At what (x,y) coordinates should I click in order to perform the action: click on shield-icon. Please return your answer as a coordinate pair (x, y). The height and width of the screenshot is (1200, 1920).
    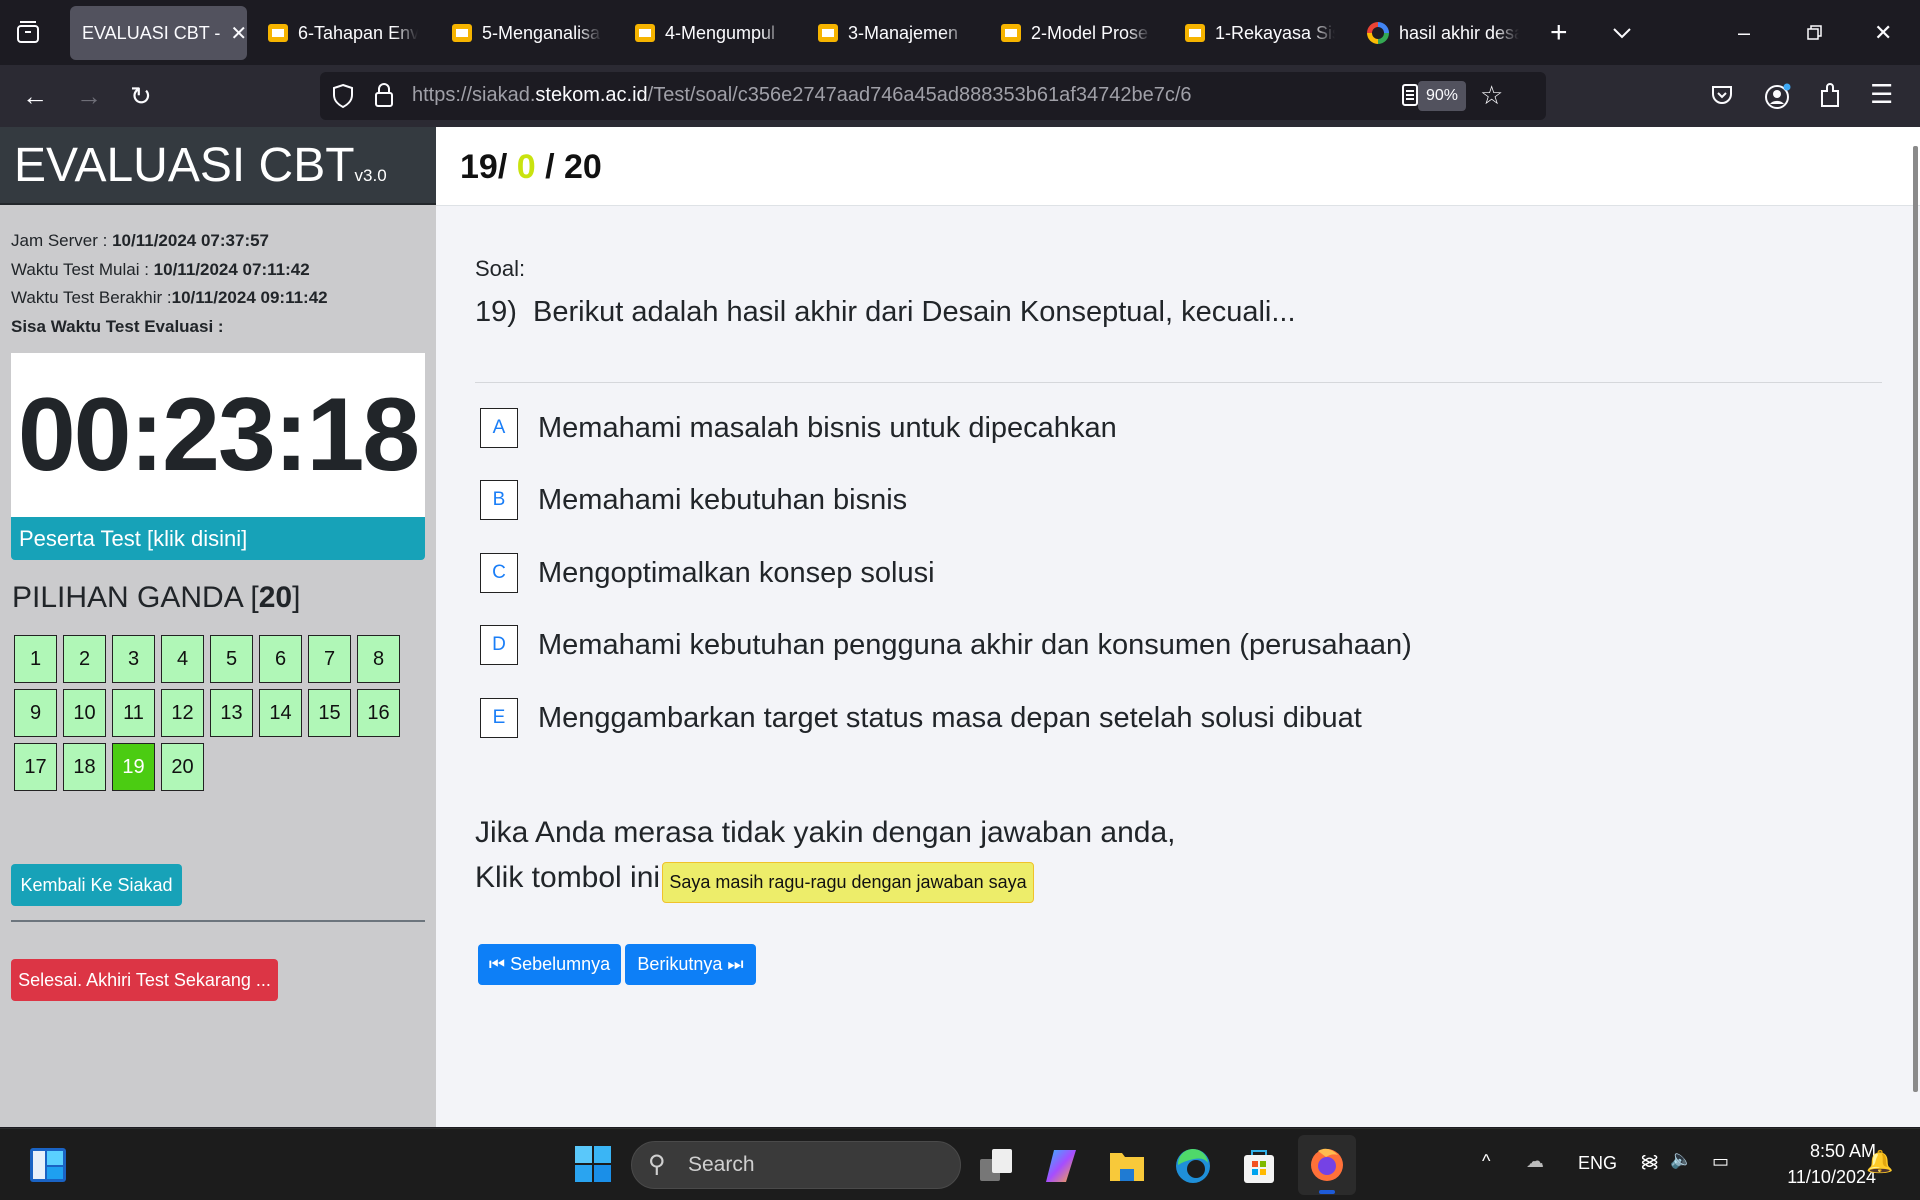
    Looking at the image, I should click on (343, 98).